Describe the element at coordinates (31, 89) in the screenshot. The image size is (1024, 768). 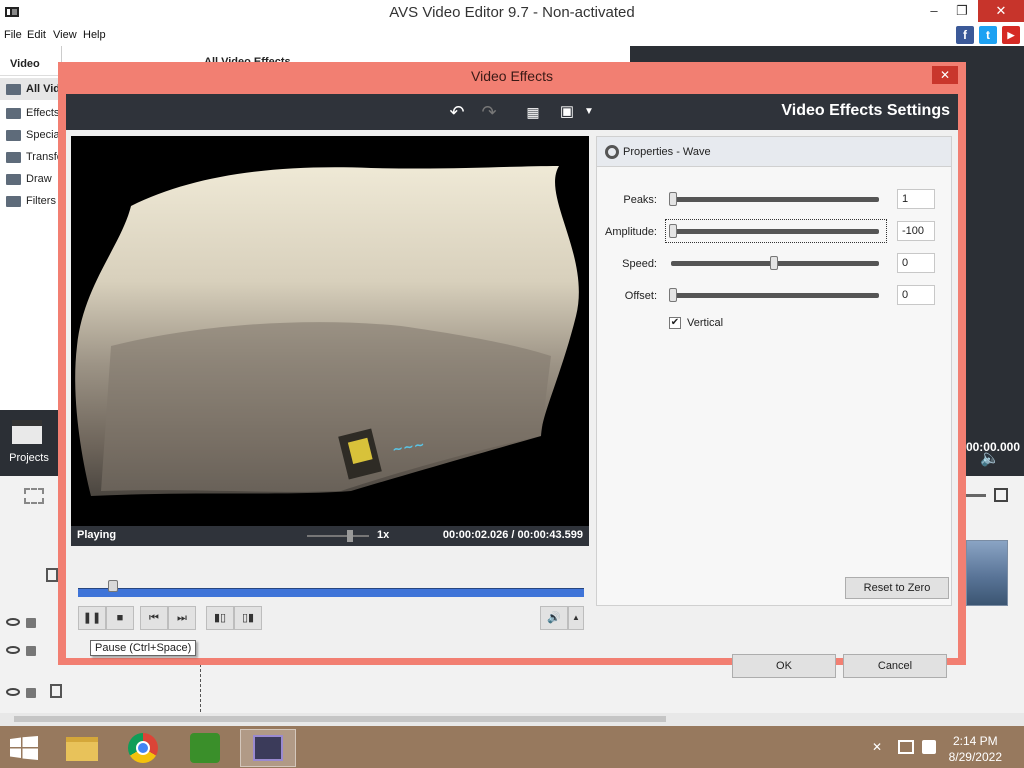
I see `category-all: All Video Effects` at that location.